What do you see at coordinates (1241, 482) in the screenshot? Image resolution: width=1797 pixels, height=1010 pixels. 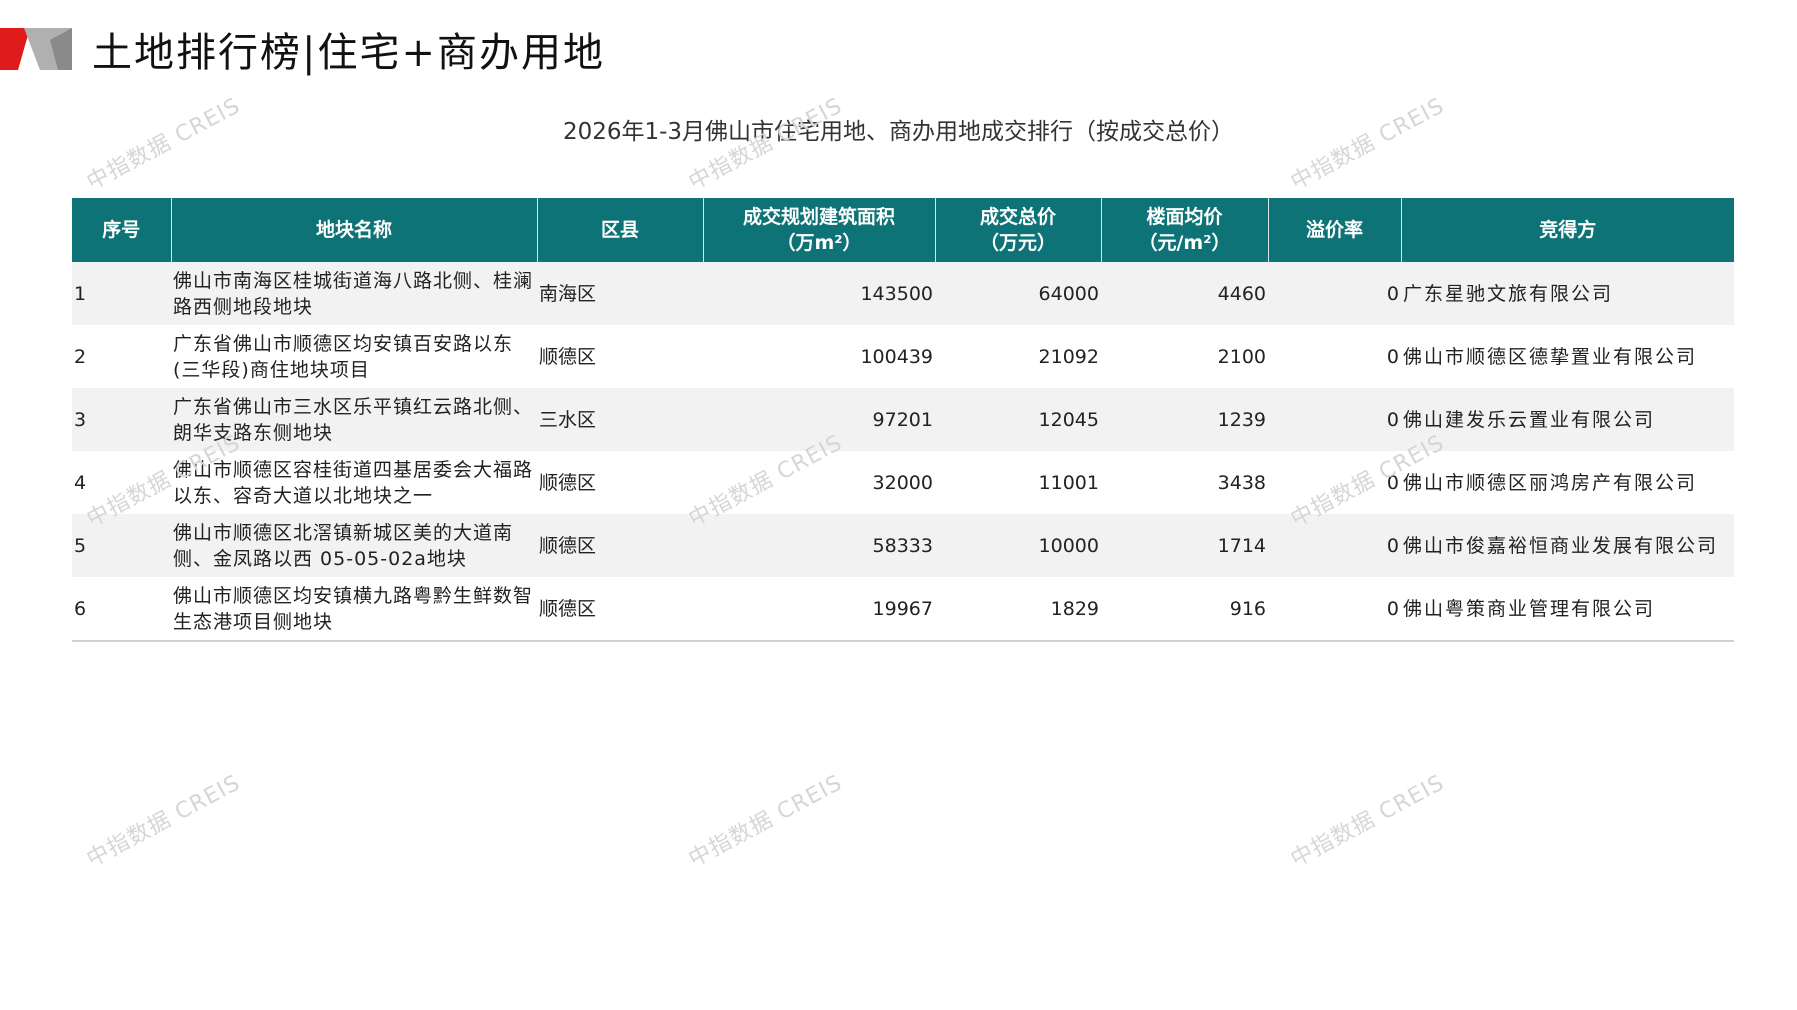 I see `cell-unit-price: 3438` at bounding box center [1241, 482].